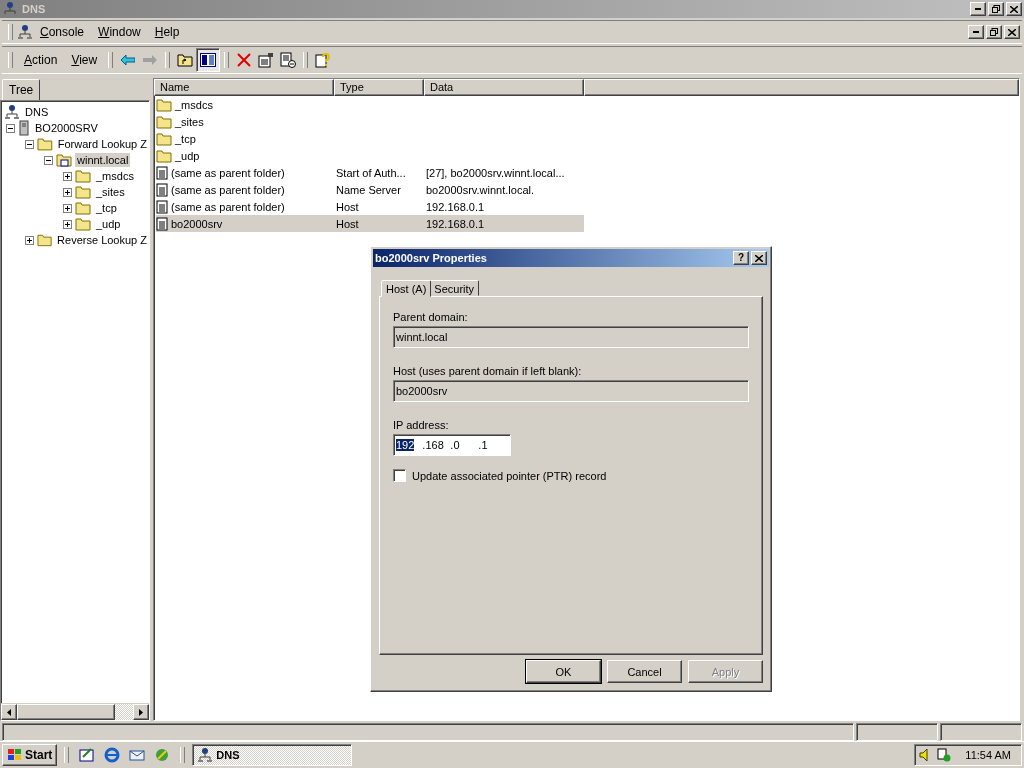  What do you see at coordinates (504, 87) in the screenshot?
I see `column-header: Data` at bounding box center [504, 87].